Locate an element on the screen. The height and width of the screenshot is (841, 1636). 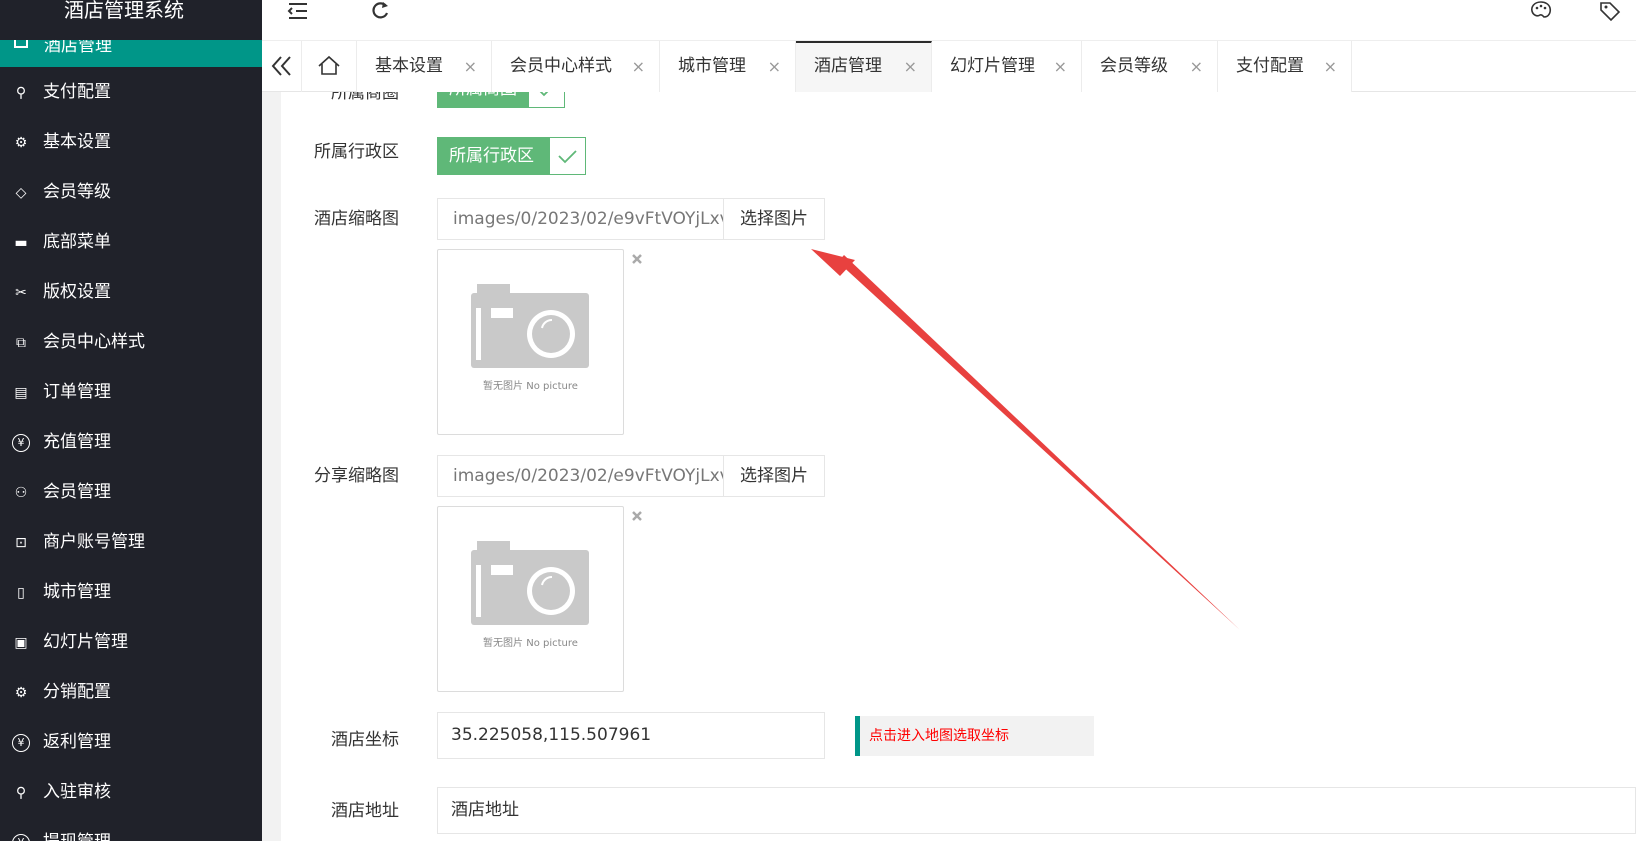
tab-item: 会员等级 × is located at coordinates (1150, 66).